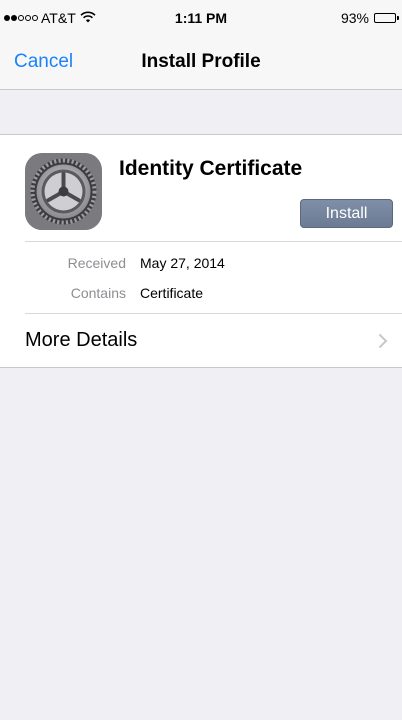 This screenshot has width=402, height=720. What do you see at coordinates (354, 18) in the screenshot?
I see `battery-percent: 93%` at bounding box center [354, 18].